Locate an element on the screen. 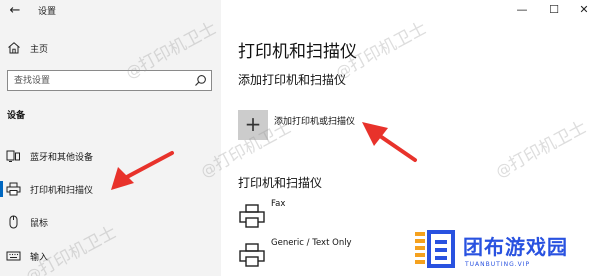 This screenshot has height=276, width=600. search-input is located at coordinates (98, 80).